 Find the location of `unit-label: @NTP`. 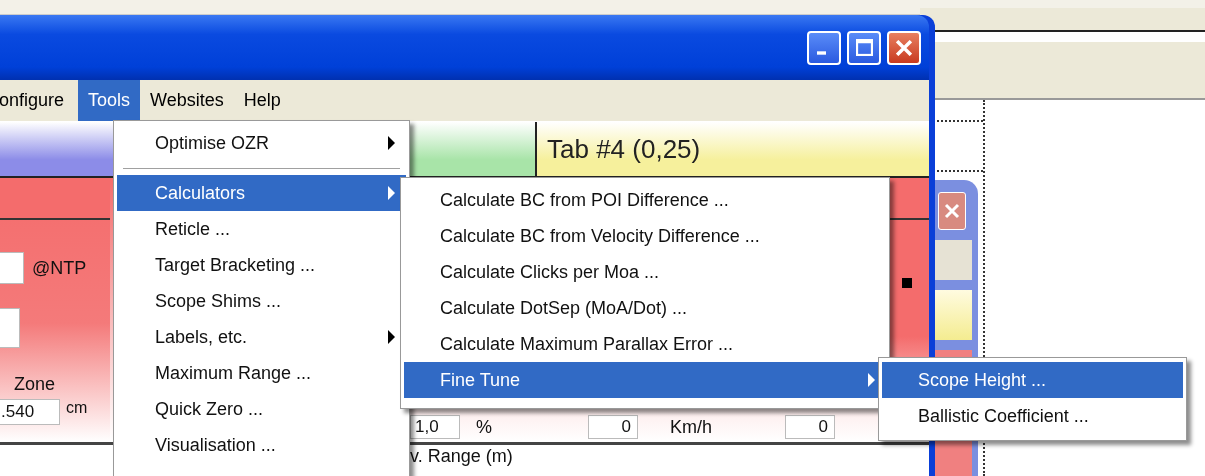

unit-label: @NTP is located at coordinates (59, 268).